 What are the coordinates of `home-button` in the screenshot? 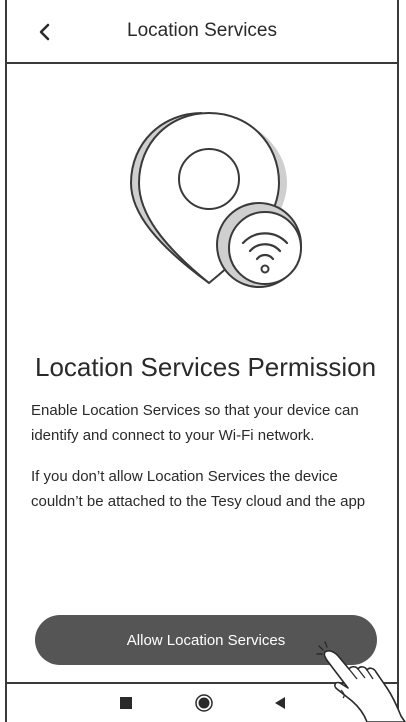 It's located at (204, 703).